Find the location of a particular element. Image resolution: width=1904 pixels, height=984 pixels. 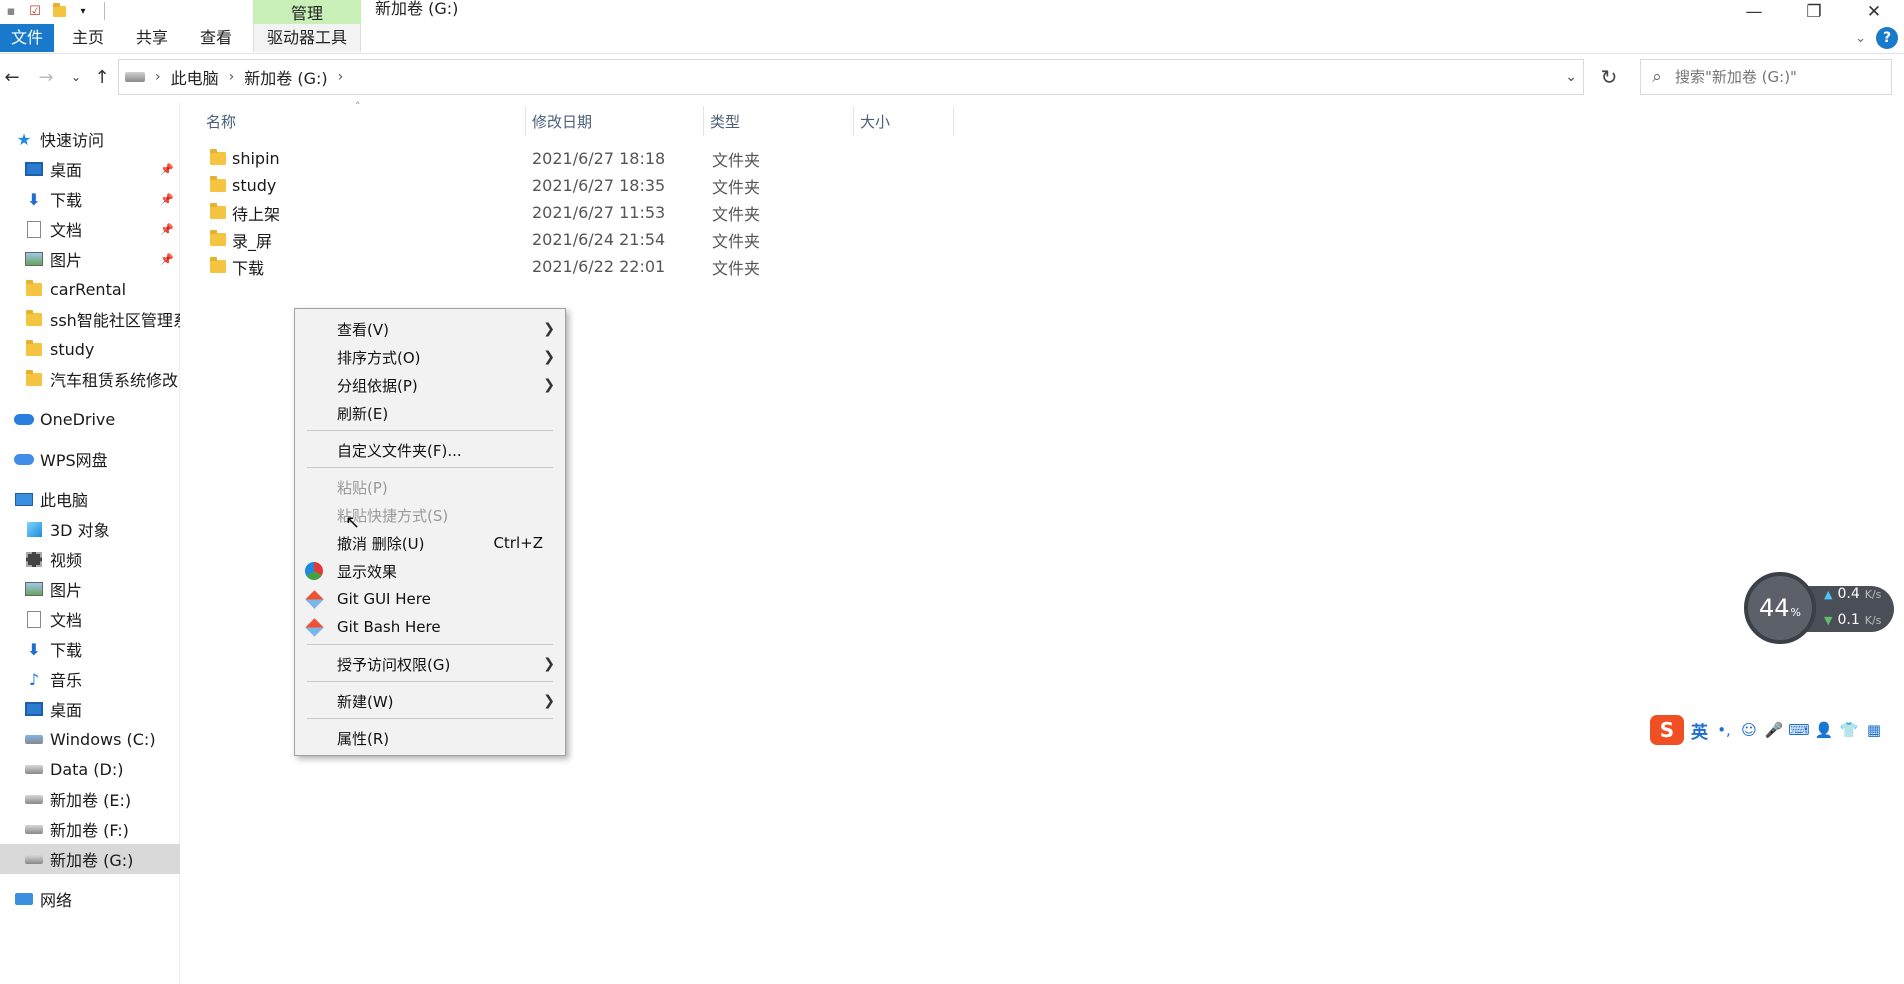

toolbox-grid-icon: ▦ is located at coordinates (1874, 730).